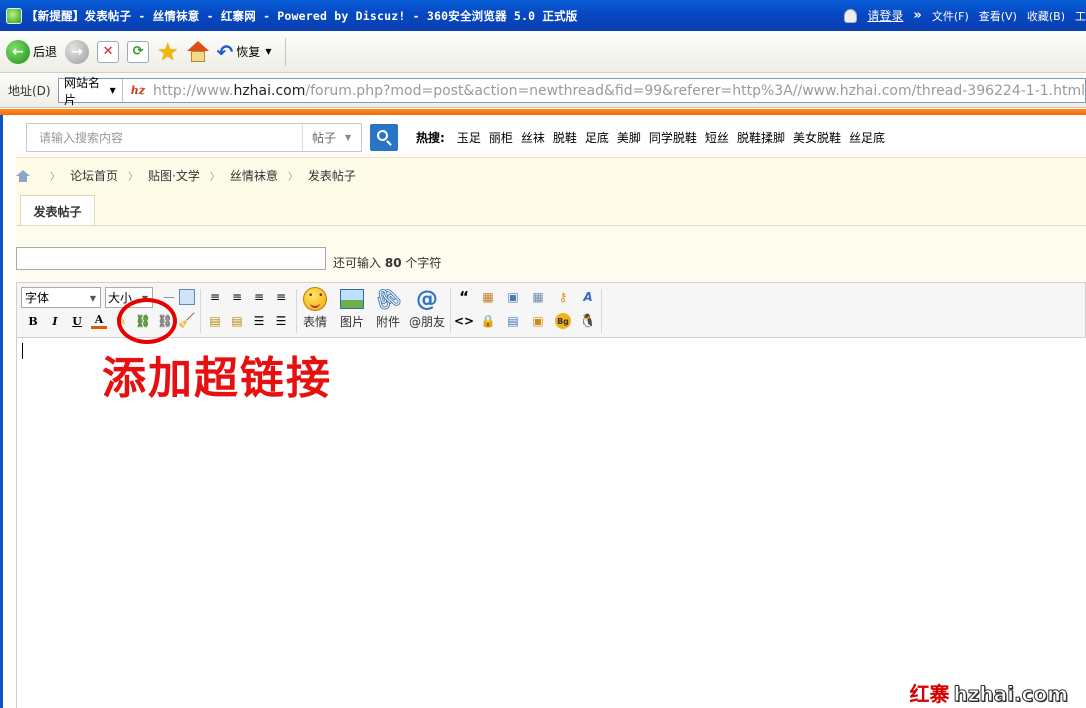 This screenshot has width=1086, height=708. Describe the element at coordinates (281, 321) in the screenshot. I see `unordered-list-icon: ☰` at that location.